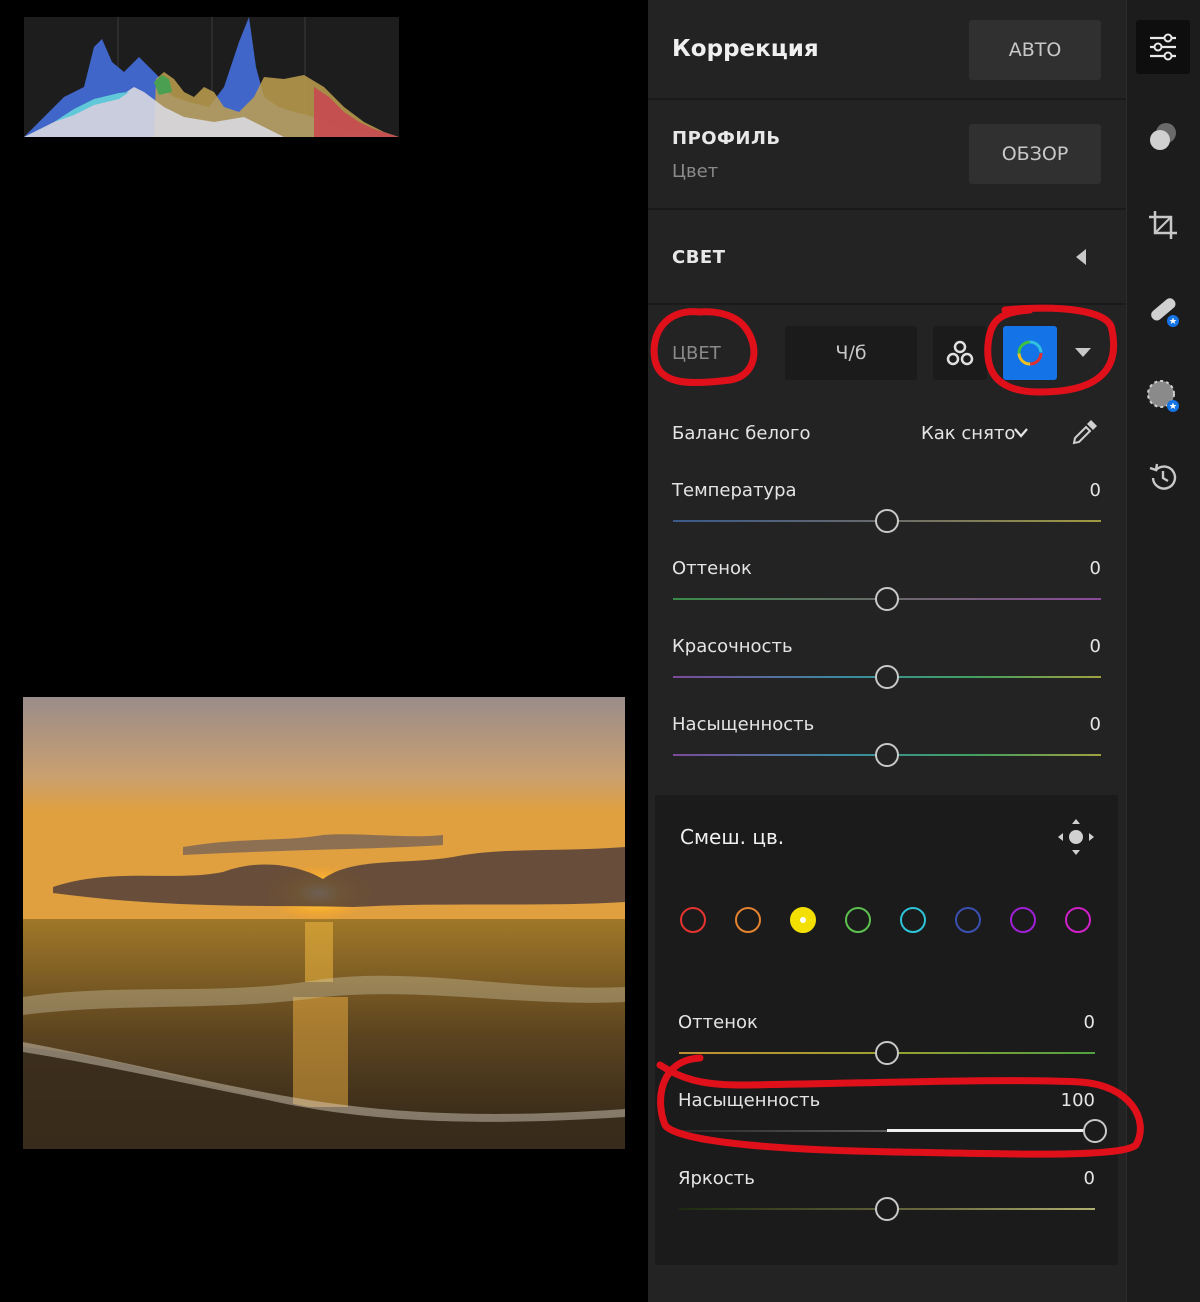  Describe the element at coordinates (696, 353) in the screenshot. I see `color-section-label: ЦВЕТ` at that location.